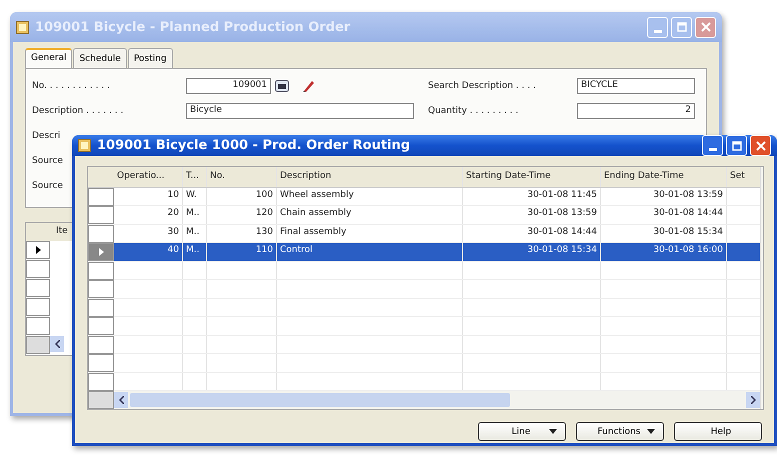 The height and width of the screenshot is (455, 777). What do you see at coordinates (148, 251) in the screenshot?
I see `table-cell: 40` at bounding box center [148, 251].